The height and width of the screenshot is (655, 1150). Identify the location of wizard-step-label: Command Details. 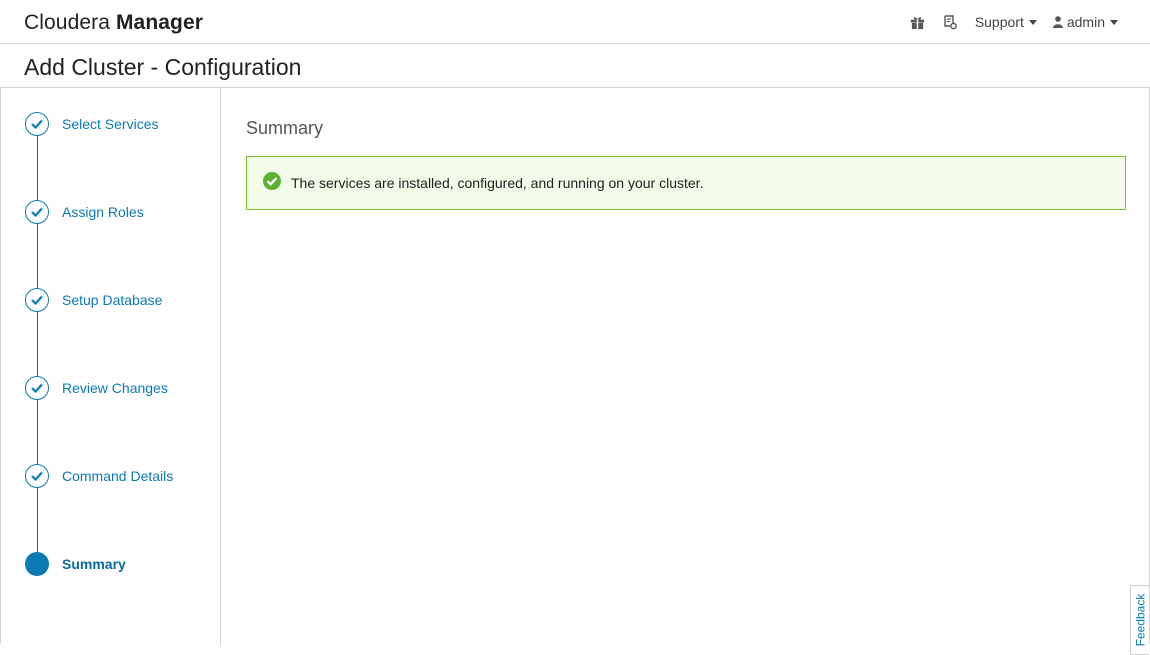
(118, 476).